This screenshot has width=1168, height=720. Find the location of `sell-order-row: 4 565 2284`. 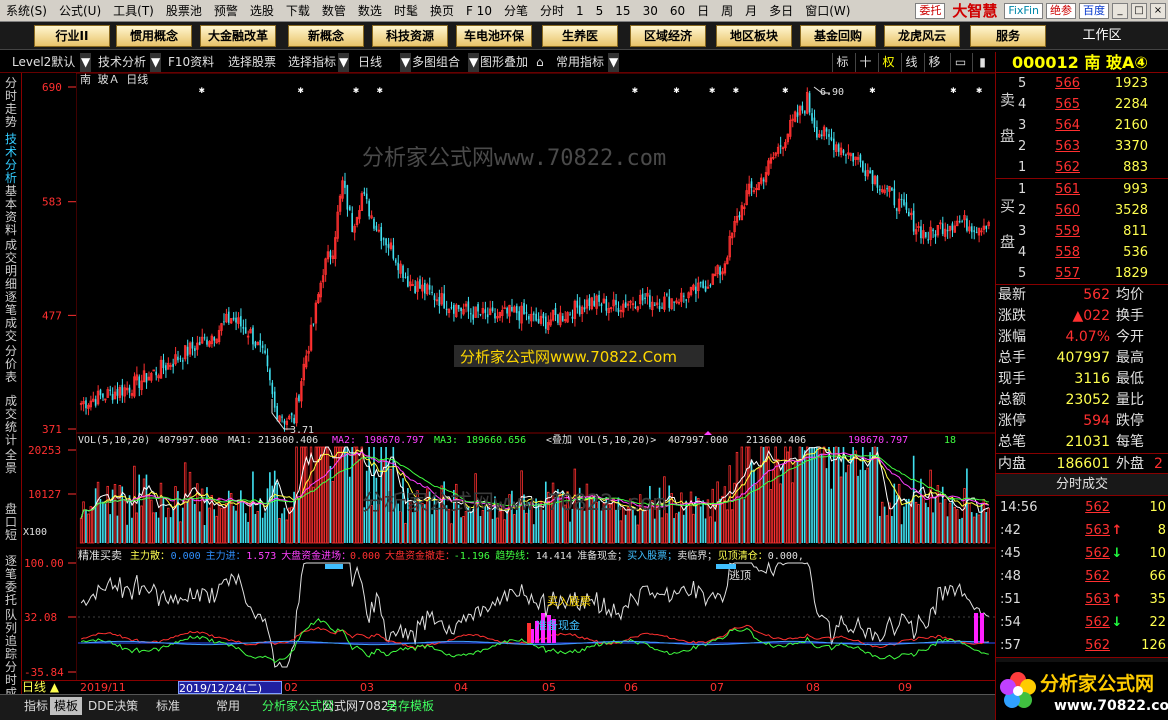

sell-order-row: 4 565 2284 is located at coordinates (1082, 104).